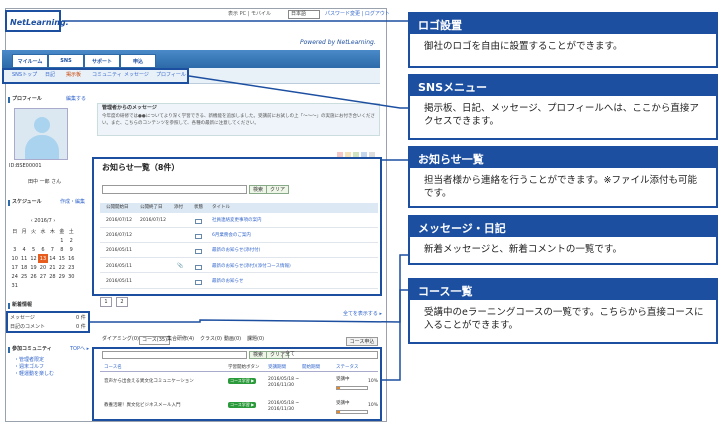 This screenshot has height=430, width=725. I want to click on callout-news: お知らせ一覧 担当者様から連絡を行うことができます。※ファイル添付も可能です。, so click(563, 177).